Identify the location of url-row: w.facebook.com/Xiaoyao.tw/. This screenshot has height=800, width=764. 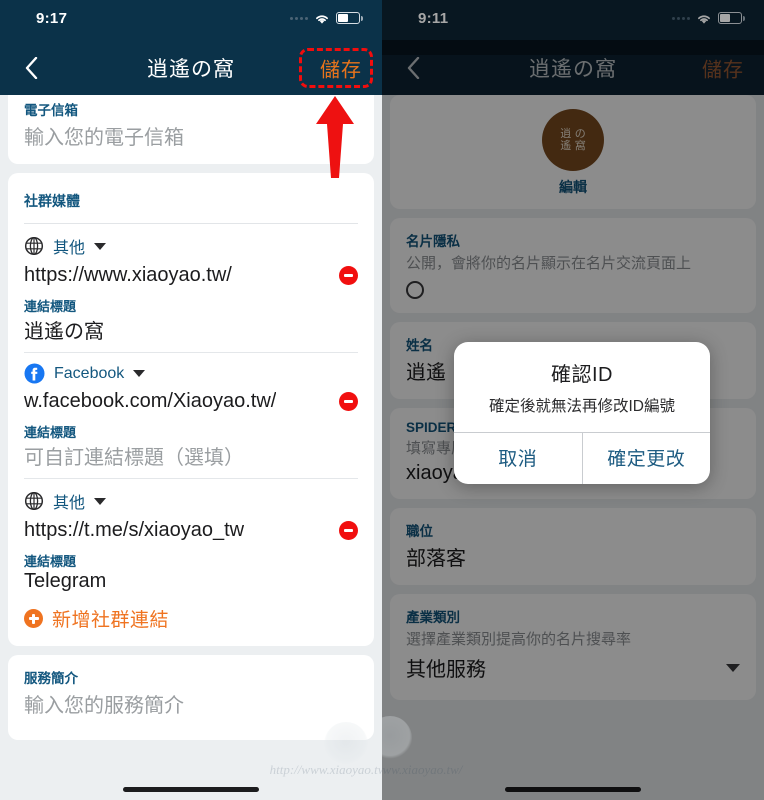
(191, 401).